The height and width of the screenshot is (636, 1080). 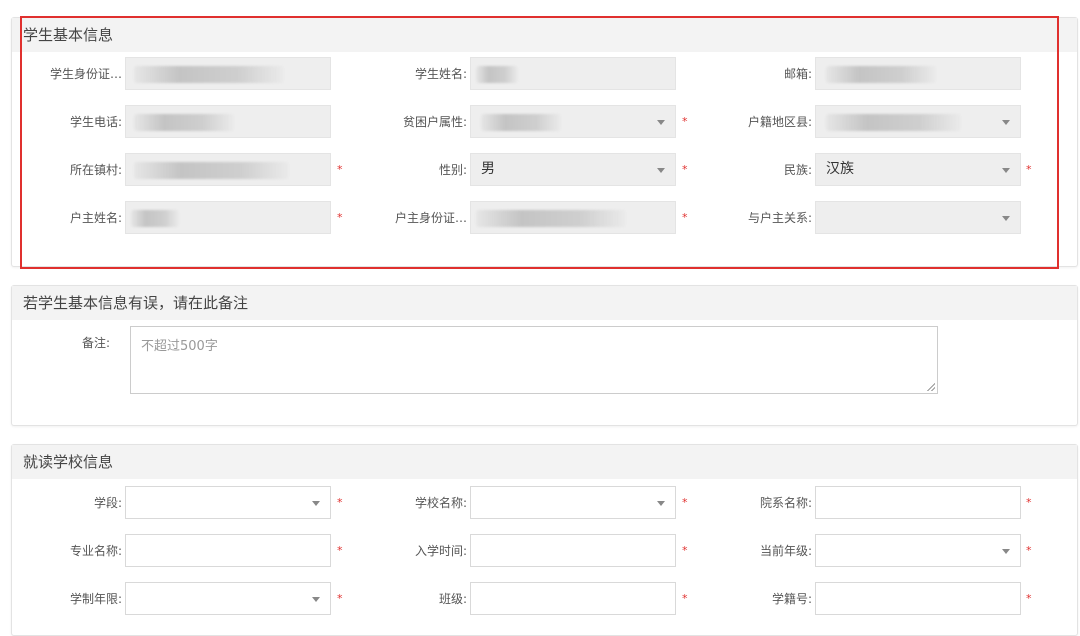 What do you see at coordinates (918, 550) in the screenshot?
I see `grade-select` at bounding box center [918, 550].